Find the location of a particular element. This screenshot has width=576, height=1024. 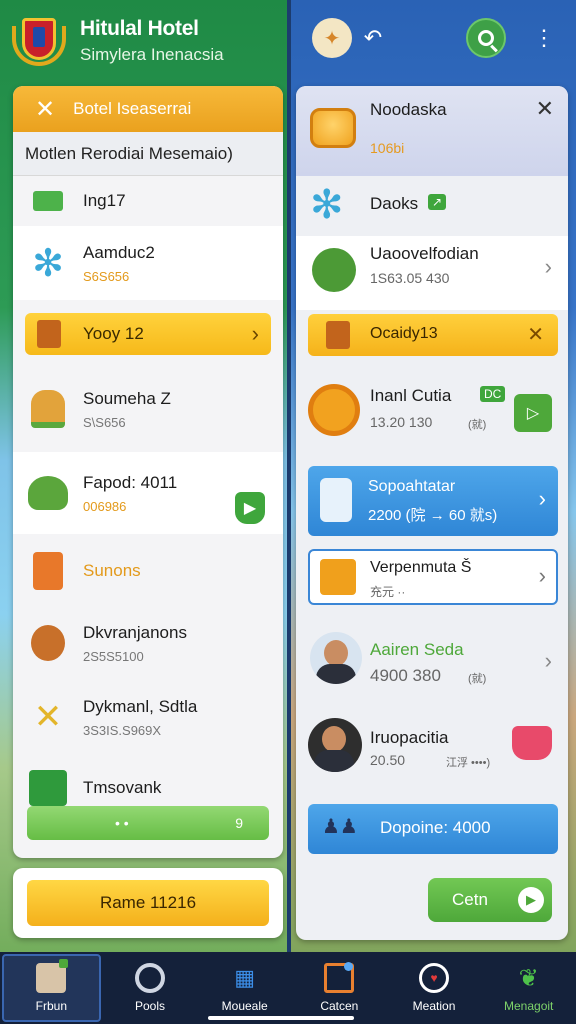

blue-offer-card: Sopoahtatar 2200 (院 → 60 就s) › is located at coordinates (433, 501).